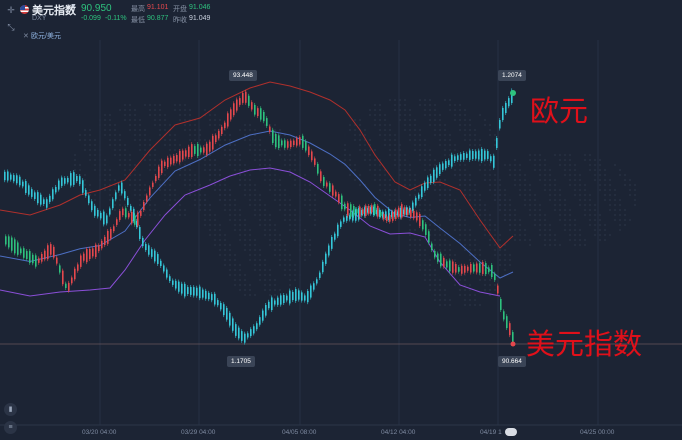  Describe the element at coordinates (299, 432) in the screenshot. I see `x-tick-label: 04/05 08:00` at that location.